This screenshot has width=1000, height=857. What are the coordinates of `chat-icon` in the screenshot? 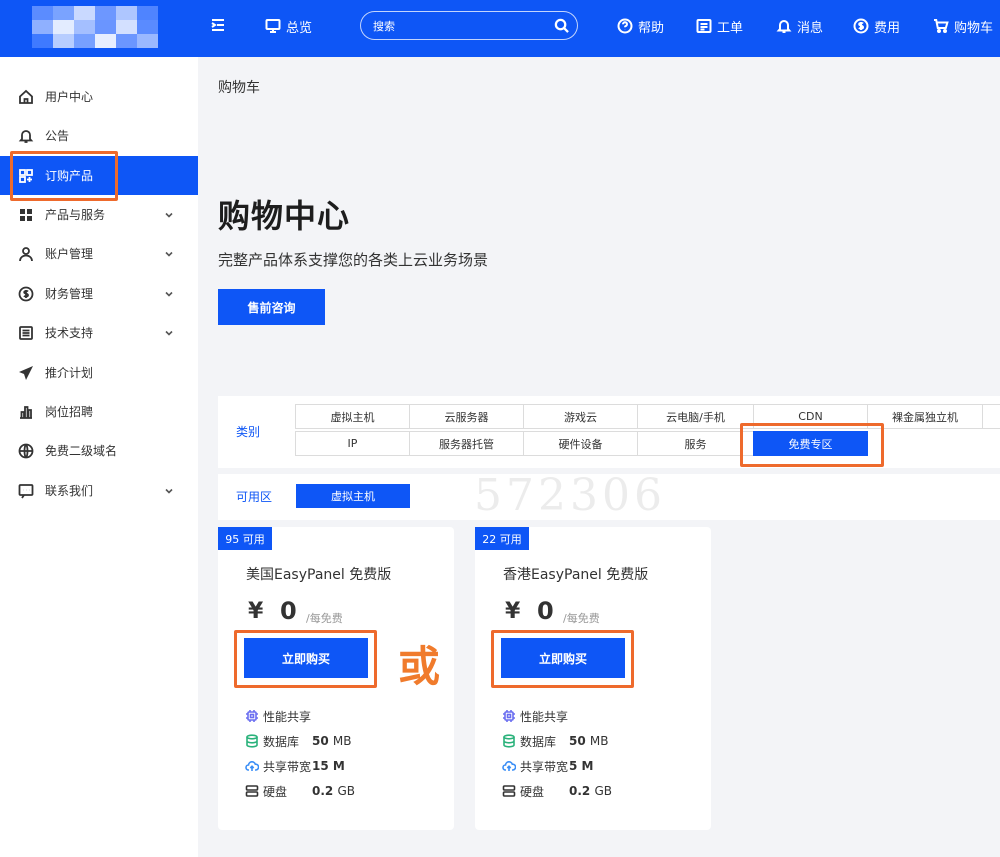 It's located at (26, 490).